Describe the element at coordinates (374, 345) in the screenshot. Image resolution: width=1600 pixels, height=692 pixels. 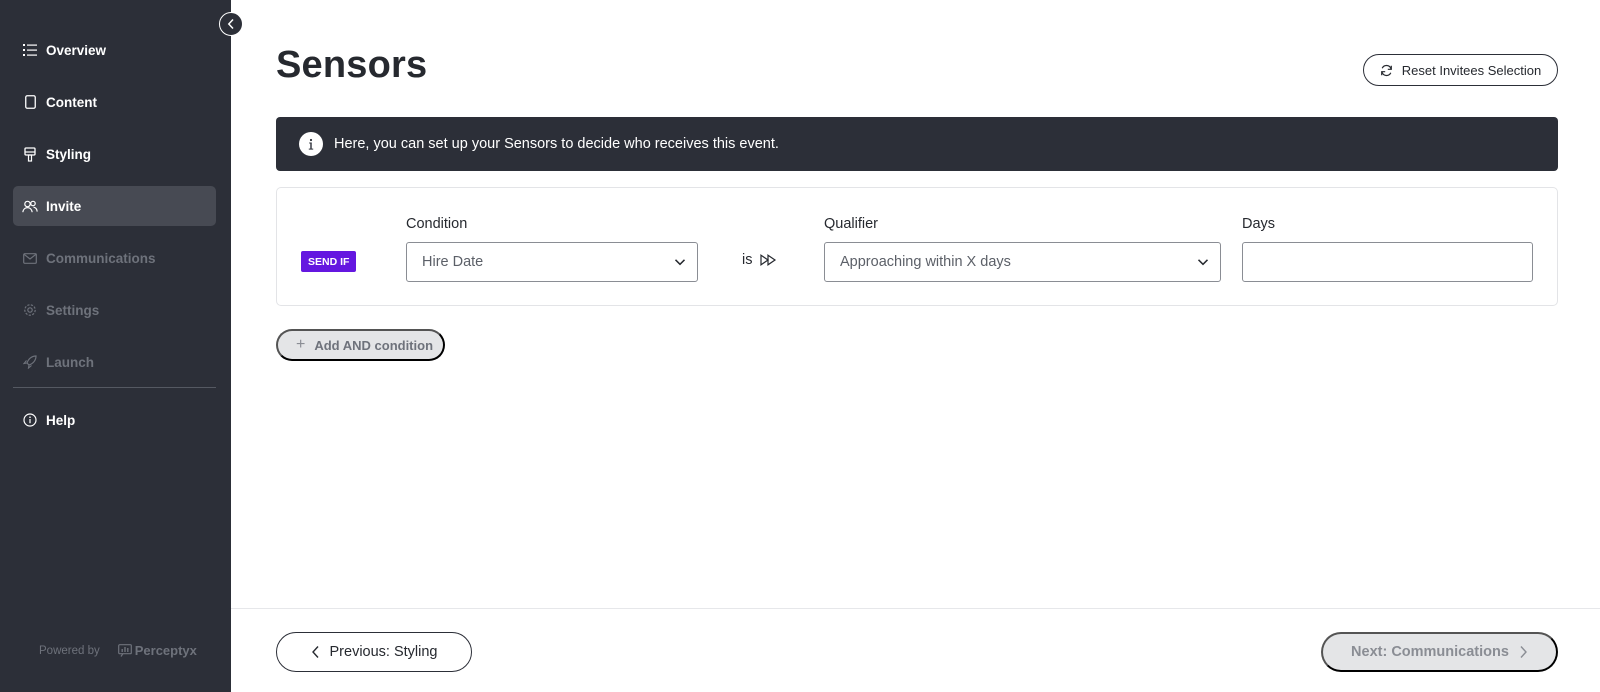
I see `add-and-condition-label: Add AND condition` at that location.